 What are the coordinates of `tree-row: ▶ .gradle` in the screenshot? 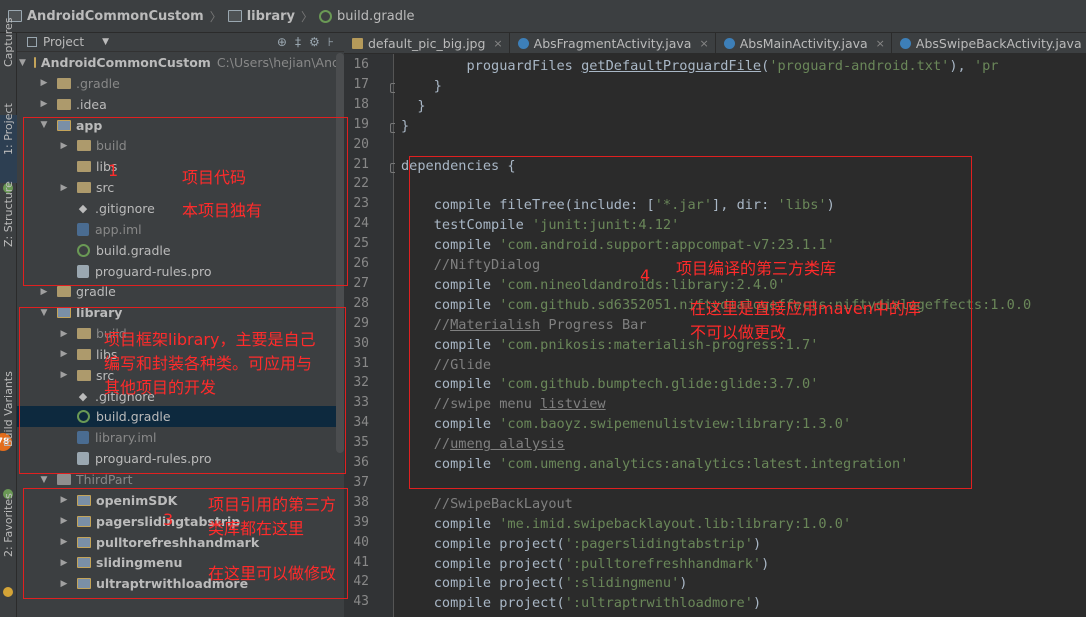 It's located at (176, 83).